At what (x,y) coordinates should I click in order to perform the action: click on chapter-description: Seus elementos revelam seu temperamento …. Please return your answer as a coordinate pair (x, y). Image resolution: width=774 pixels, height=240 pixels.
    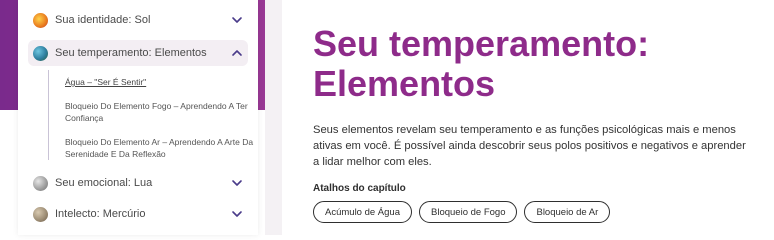
    Looking at the image, I should click on (529, 146).